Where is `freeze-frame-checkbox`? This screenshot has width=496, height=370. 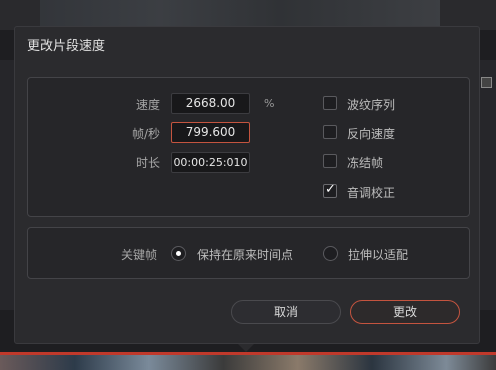
freeze-frame-checkbox is located at coordinates (330, 161).